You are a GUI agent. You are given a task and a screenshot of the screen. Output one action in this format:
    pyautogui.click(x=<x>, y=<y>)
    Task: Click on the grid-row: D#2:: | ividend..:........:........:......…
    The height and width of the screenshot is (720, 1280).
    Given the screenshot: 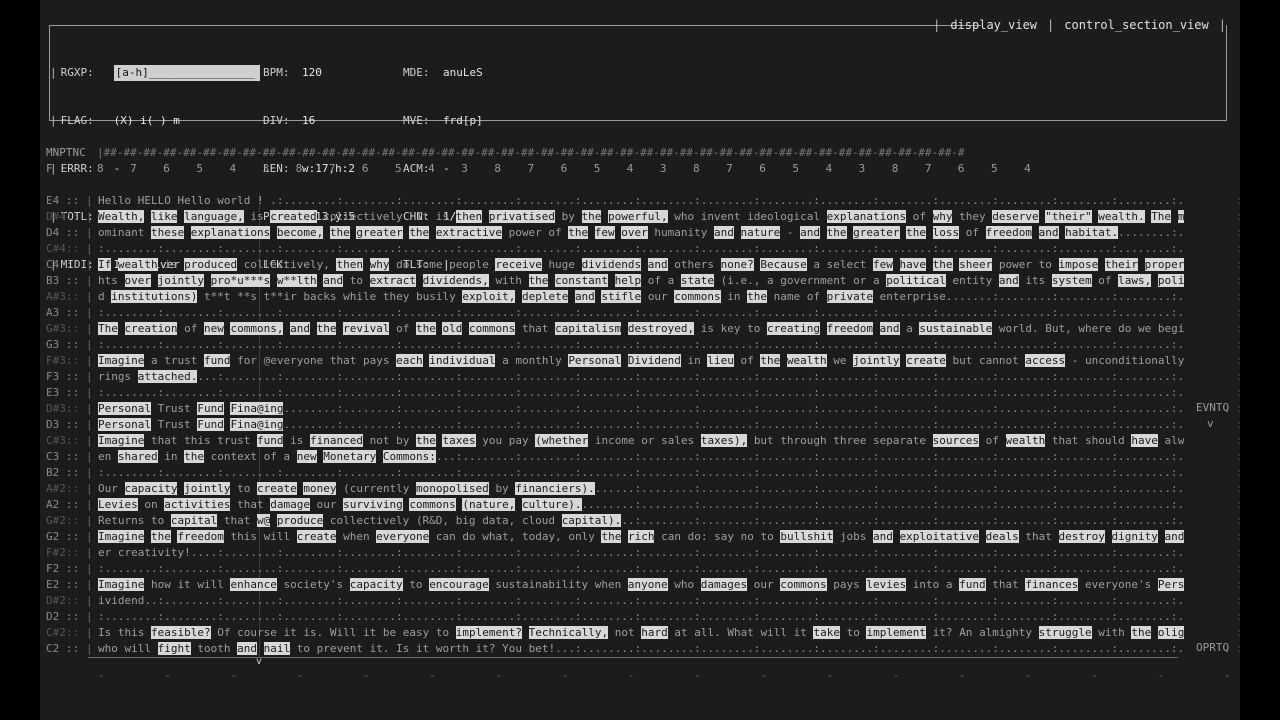 What is the action you would take?
    pyautogui.click(x=643, y=601)
    